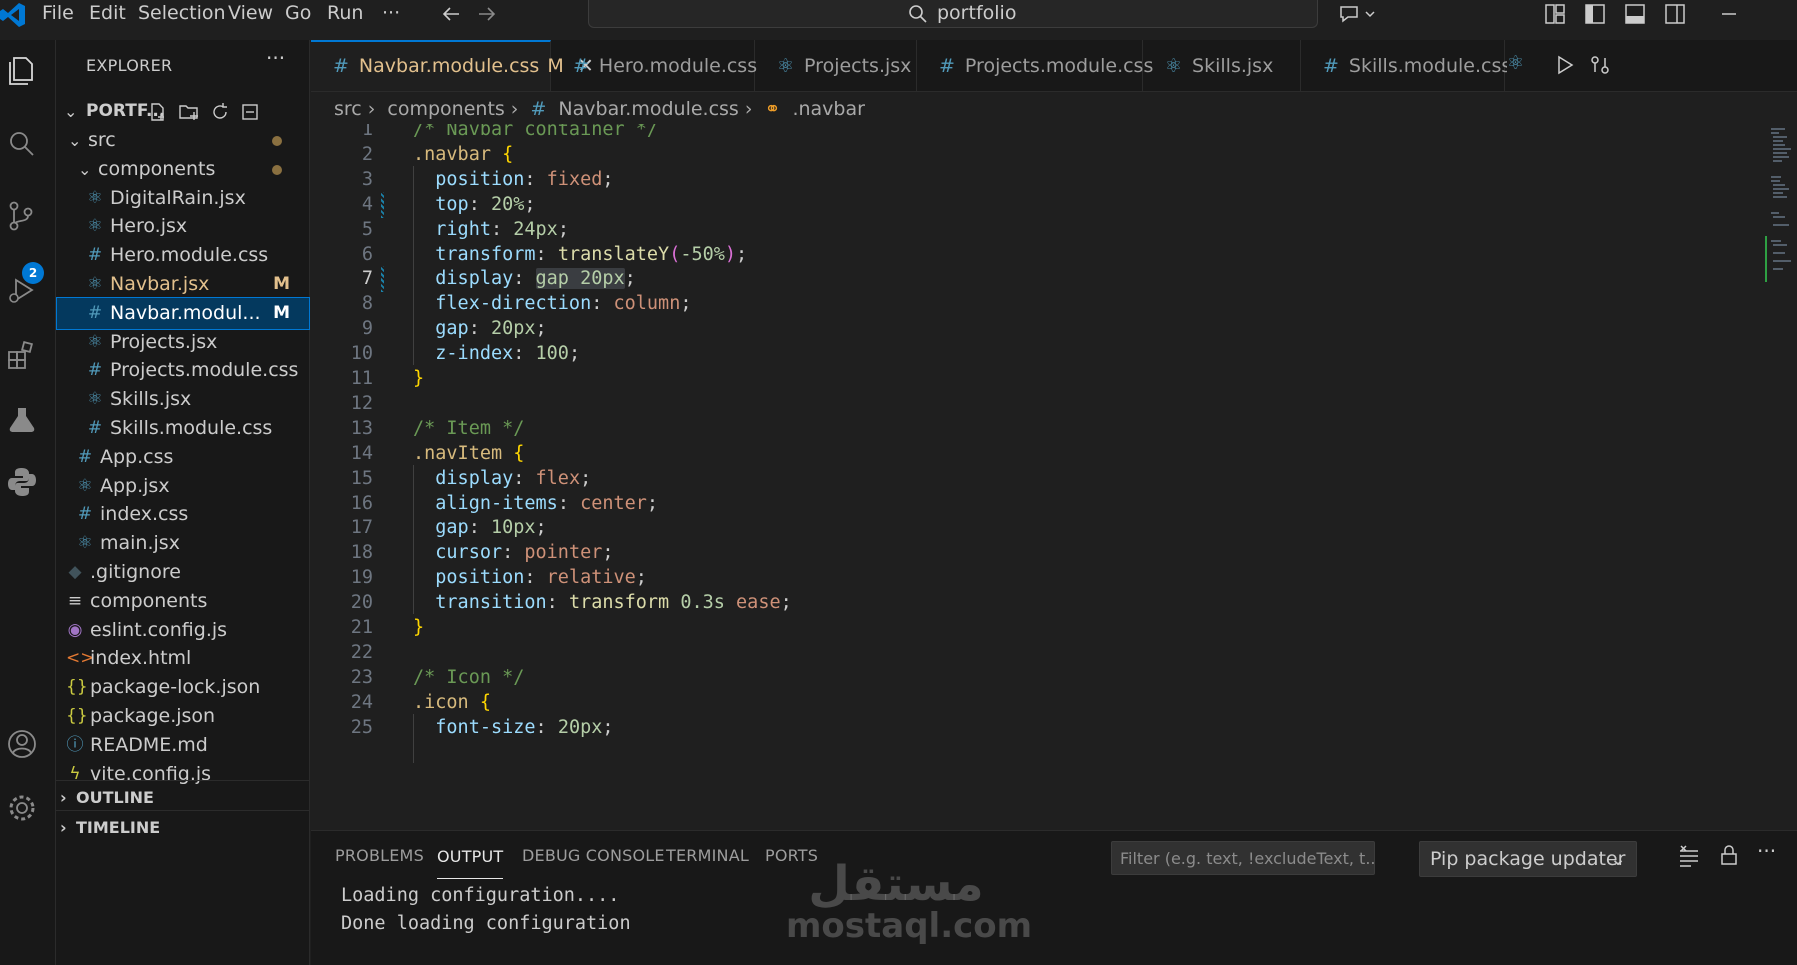 This screenshot has height=965, width=1797. What do you see at coordinates (1595, 14) in the screenshot?
I see `toggle-primary-sidebar-icon` at bounding box center [1595, 14].